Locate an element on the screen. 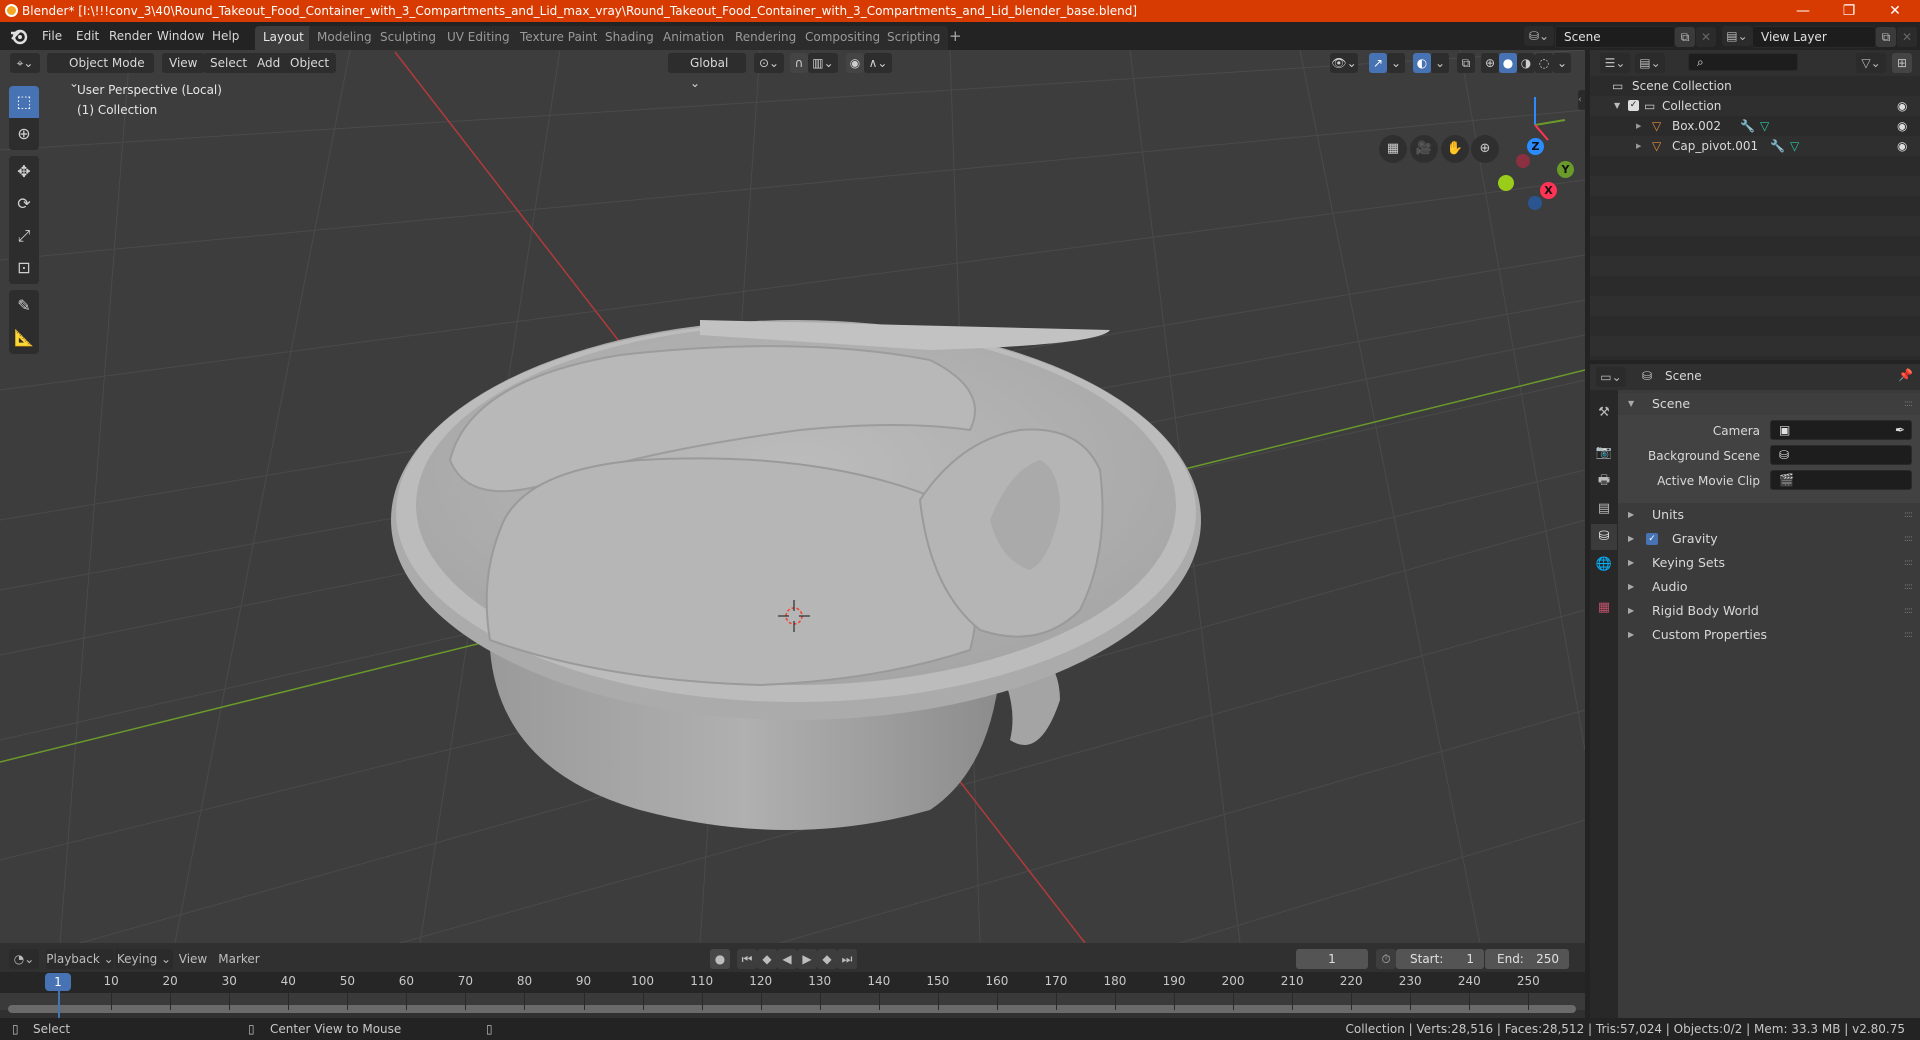 This screenshot has width=1920, height=1040. background-scene-field: ⛁ is located at coordinates (1841, 455).